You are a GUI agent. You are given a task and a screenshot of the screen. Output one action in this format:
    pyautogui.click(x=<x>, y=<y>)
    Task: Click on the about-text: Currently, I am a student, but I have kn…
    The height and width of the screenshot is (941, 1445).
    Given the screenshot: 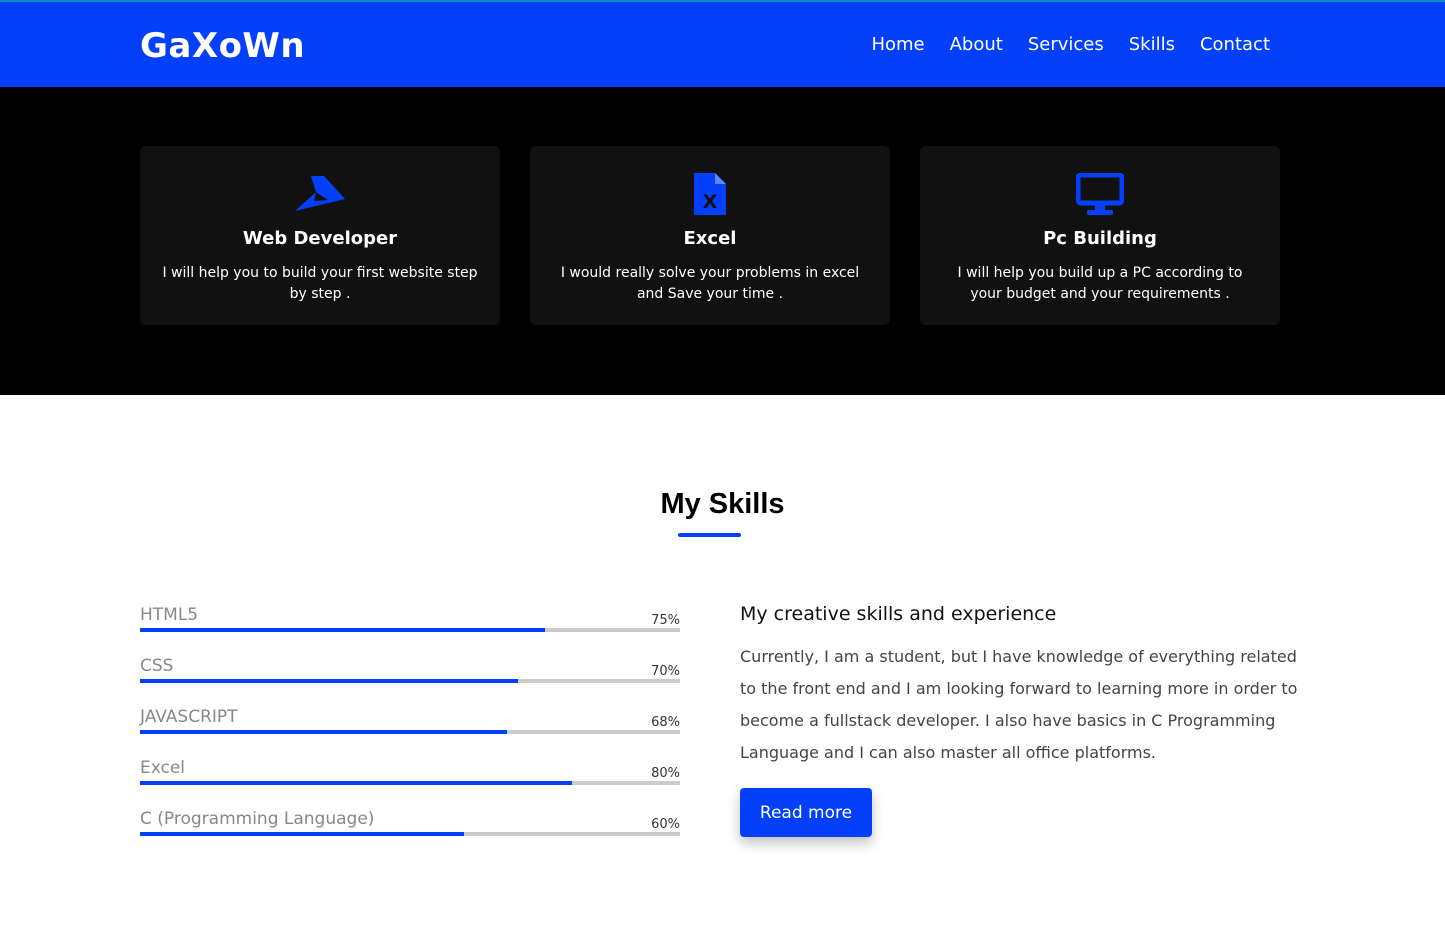 What is the action you would take?
    pyautogui.click(x=1019, y=704)
    